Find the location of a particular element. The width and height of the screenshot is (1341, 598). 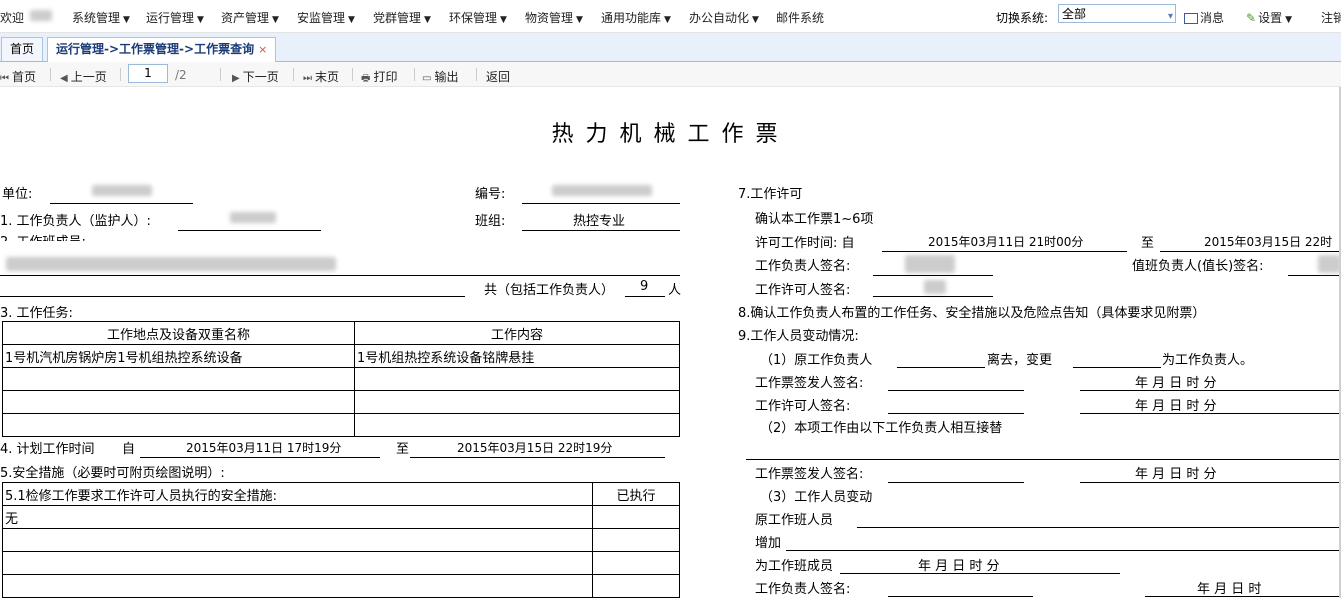

last-page-icon: ⏭ is located at coordinates (307, 78).